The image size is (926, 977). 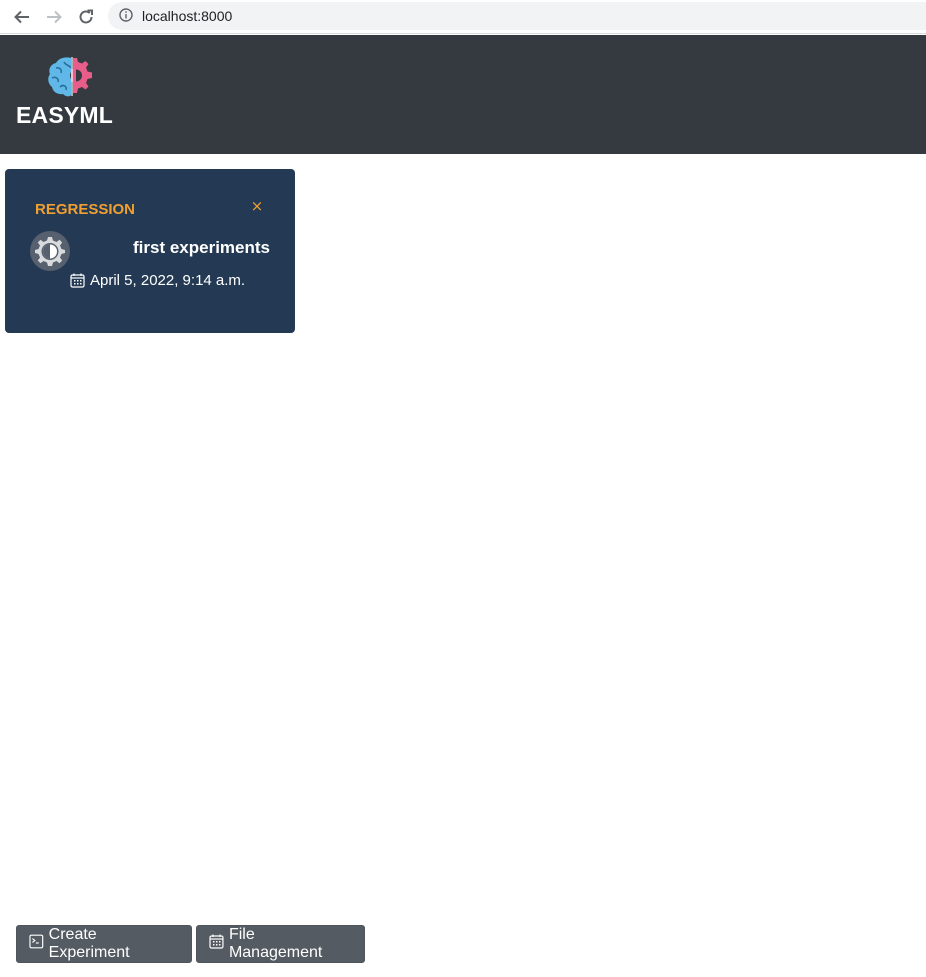 I want to click on create-experiment-button: Create Experiment, so click(x=104, y=944).